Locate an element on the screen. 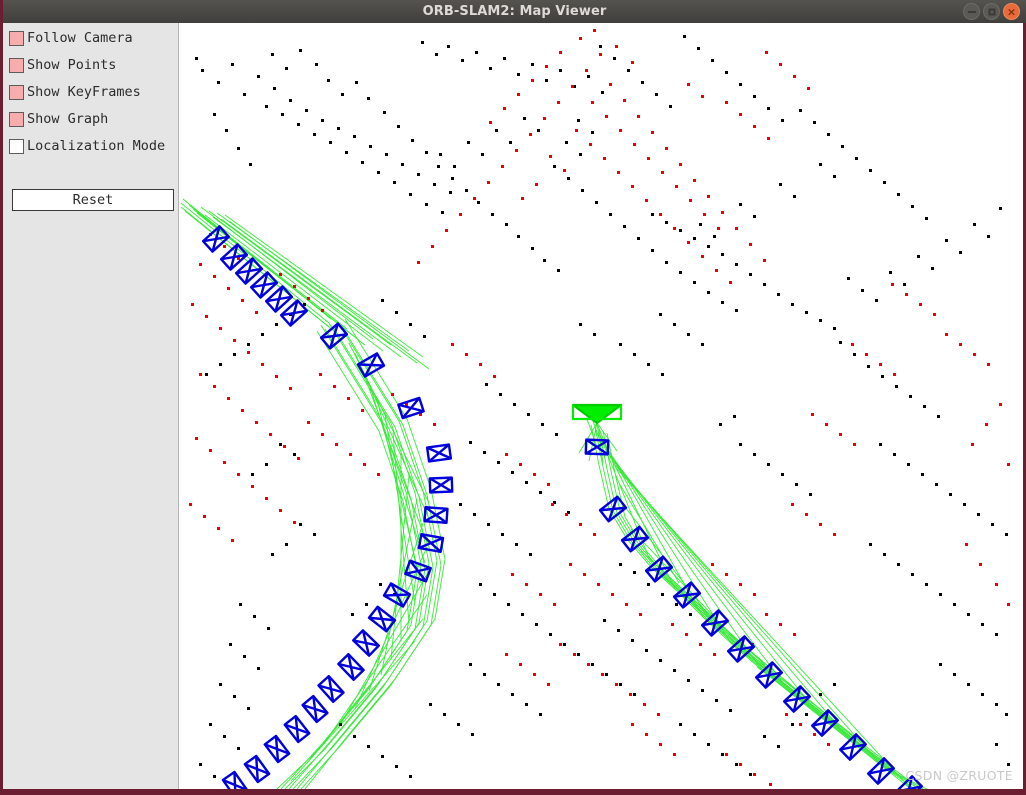 The height and width of the screenshot is (795, 1026). close-icon: × is located at coordinates (1011, 11).